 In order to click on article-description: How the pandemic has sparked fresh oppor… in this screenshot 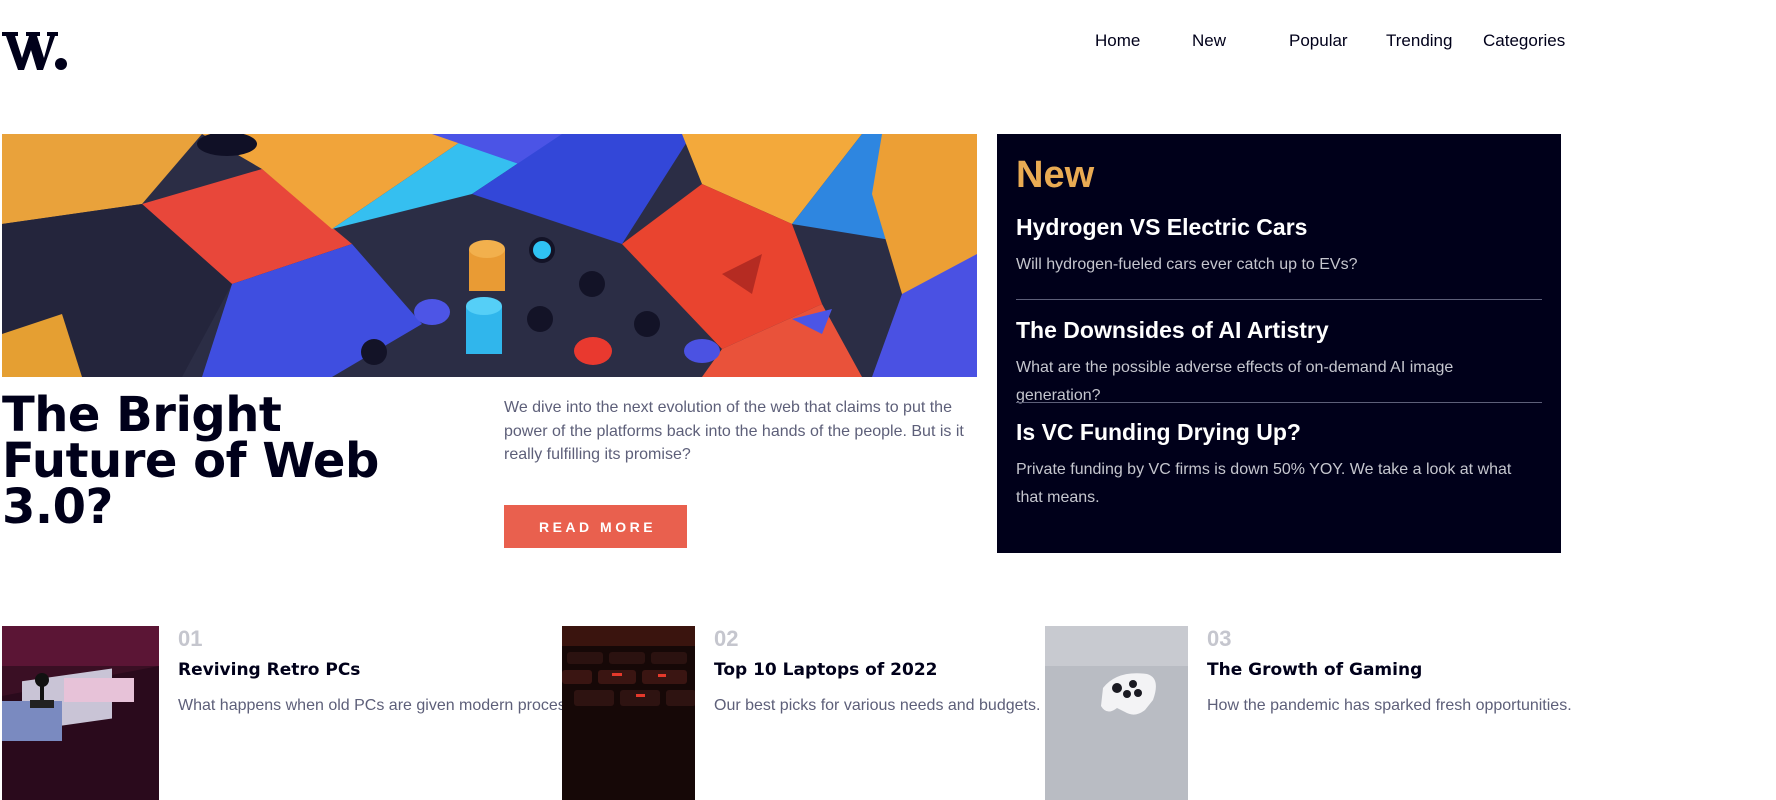, I will do `click(1389, 705)`.